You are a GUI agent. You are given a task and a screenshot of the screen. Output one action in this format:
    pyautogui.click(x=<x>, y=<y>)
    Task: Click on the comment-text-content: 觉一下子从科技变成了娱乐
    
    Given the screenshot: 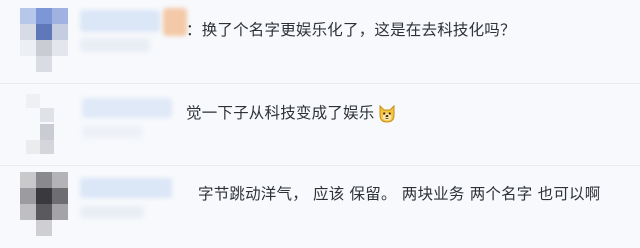 What is the action you would take?
    pyautogui.click(x=280, y=113)
    